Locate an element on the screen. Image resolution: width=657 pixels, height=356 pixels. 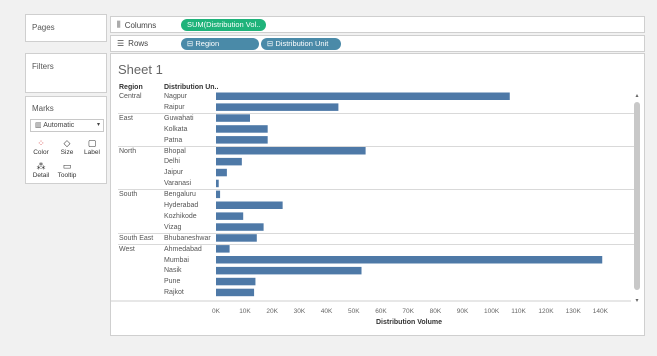
bar-patna is located at coordinates (242, 140).